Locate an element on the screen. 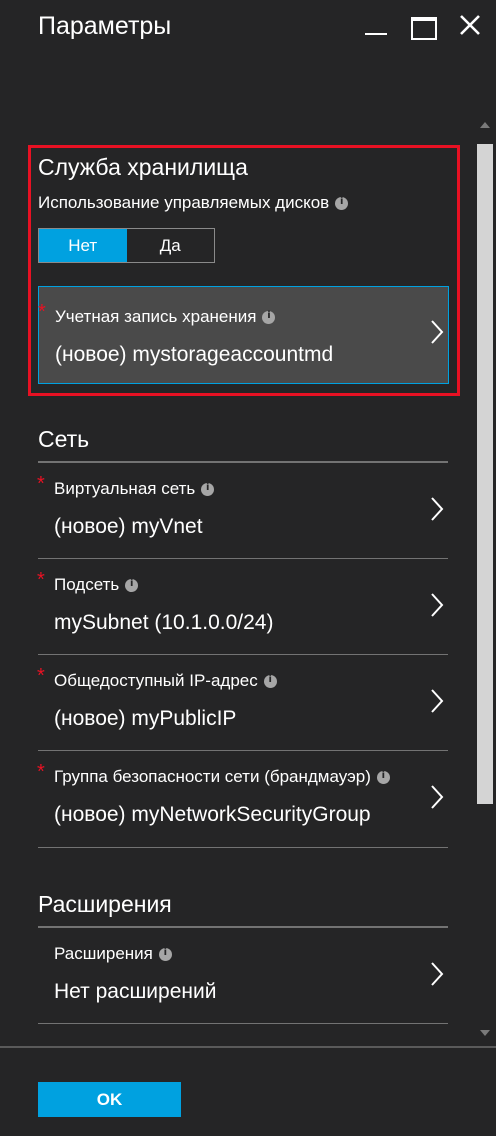 The image size is (496, 1136). extensions-value: Нет расширений is located at coordinates (135, 991).